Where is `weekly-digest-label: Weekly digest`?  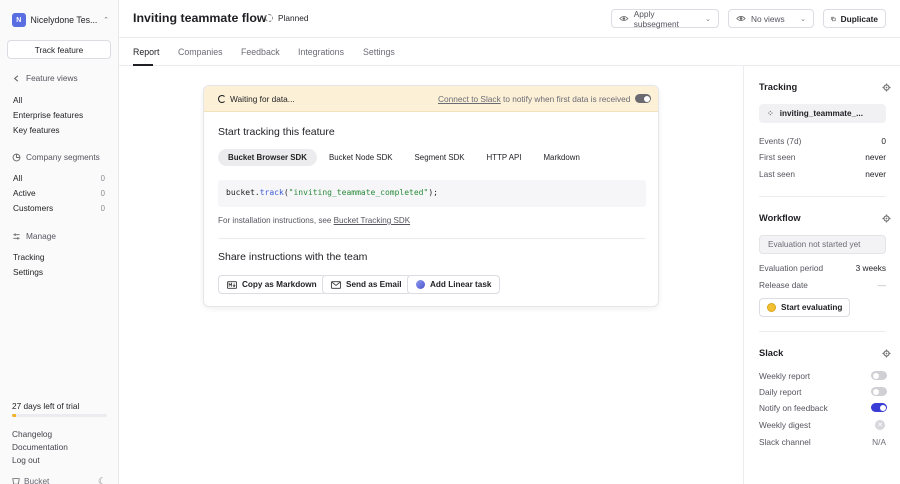
weekly-digest-label: Weekly digest is located at coordinates (785, 425).